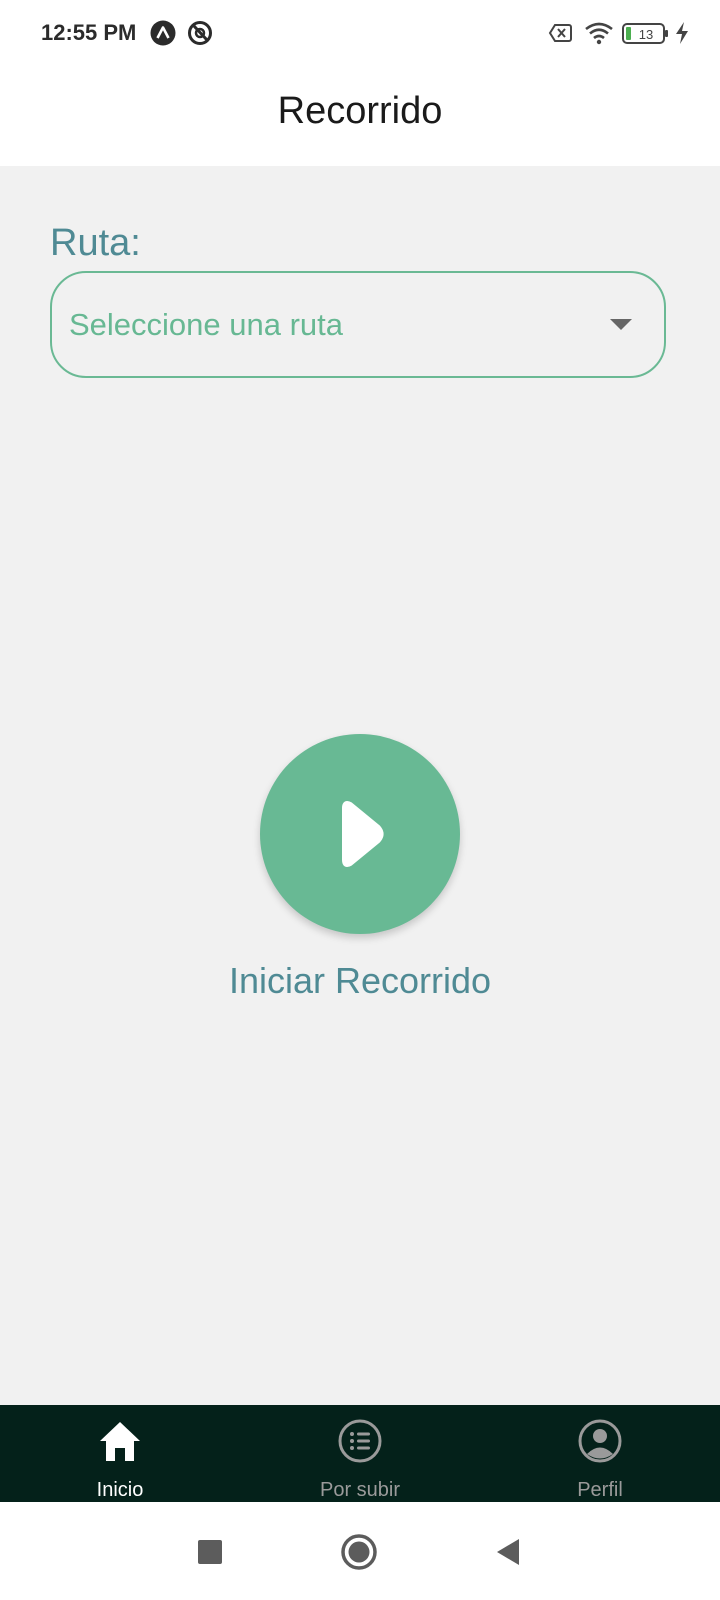 The image size is (720, 1600). I want to click on system-nav-bar, so click(360, 1551).